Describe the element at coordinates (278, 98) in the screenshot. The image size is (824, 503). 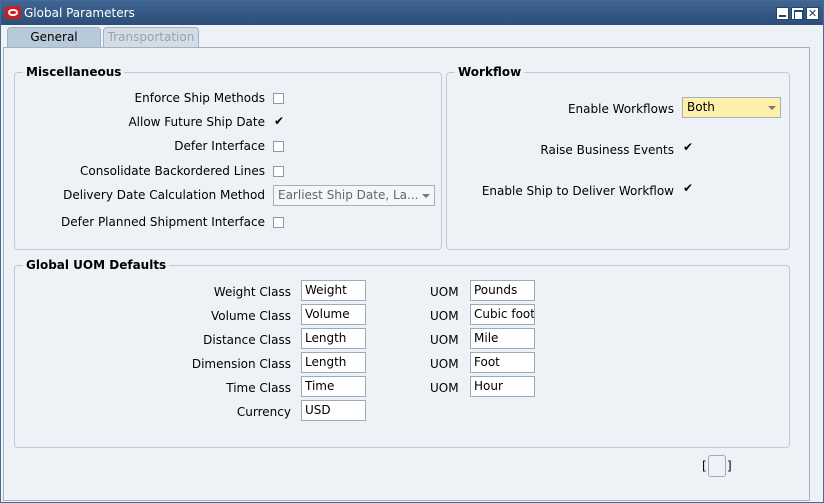
I see `enforce-ship-methods-checkbox` at that location.